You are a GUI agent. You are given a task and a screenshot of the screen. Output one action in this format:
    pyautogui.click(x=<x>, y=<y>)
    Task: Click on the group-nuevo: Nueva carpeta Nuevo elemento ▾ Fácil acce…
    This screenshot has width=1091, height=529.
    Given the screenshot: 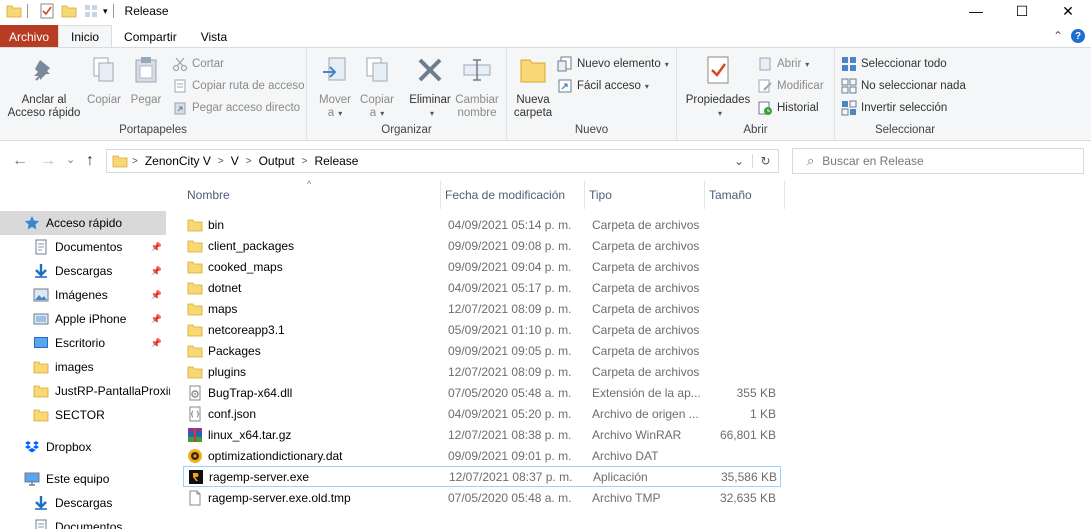 What is the action you would take?
    pyautogui.click(x=592, y=94)
    